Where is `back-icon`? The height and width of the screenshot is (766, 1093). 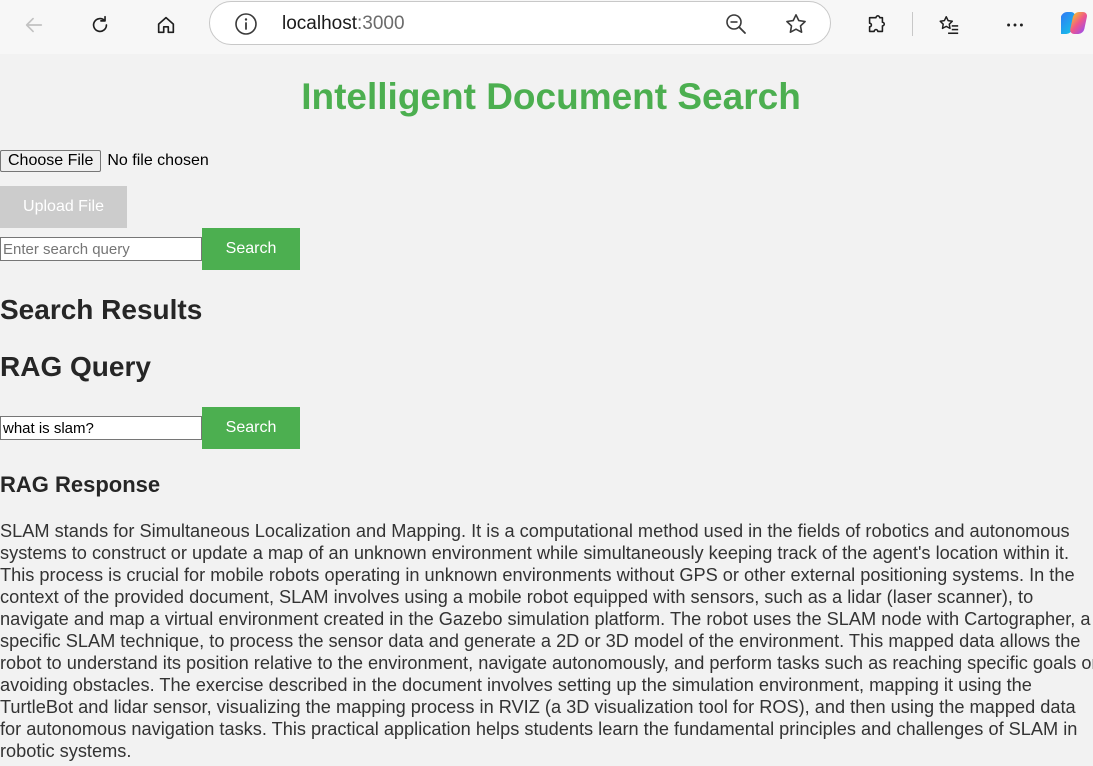 back-icon is located at coordinates (34, 25).